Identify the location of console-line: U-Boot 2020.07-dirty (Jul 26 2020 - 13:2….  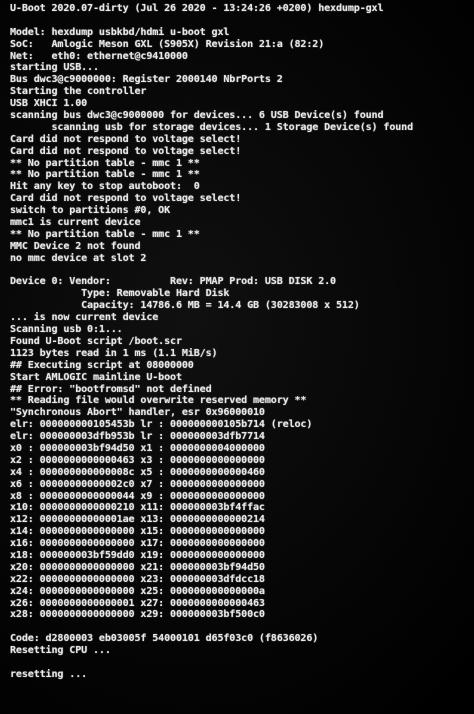
(197, 8).